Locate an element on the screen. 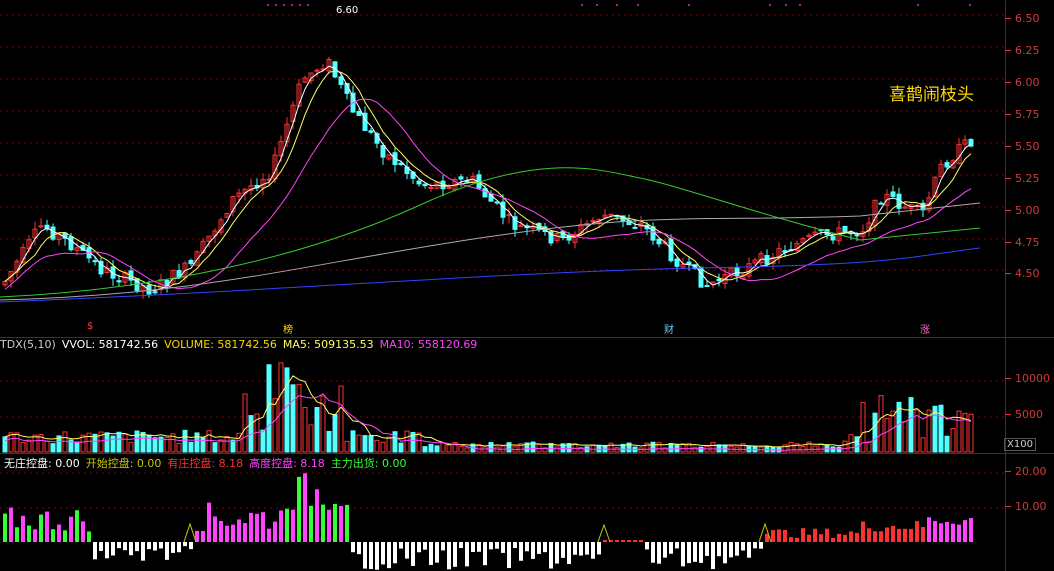 The height and width of the screenshot is (571, 1054). event-marker: 财 is located at coordinates (669, 328).